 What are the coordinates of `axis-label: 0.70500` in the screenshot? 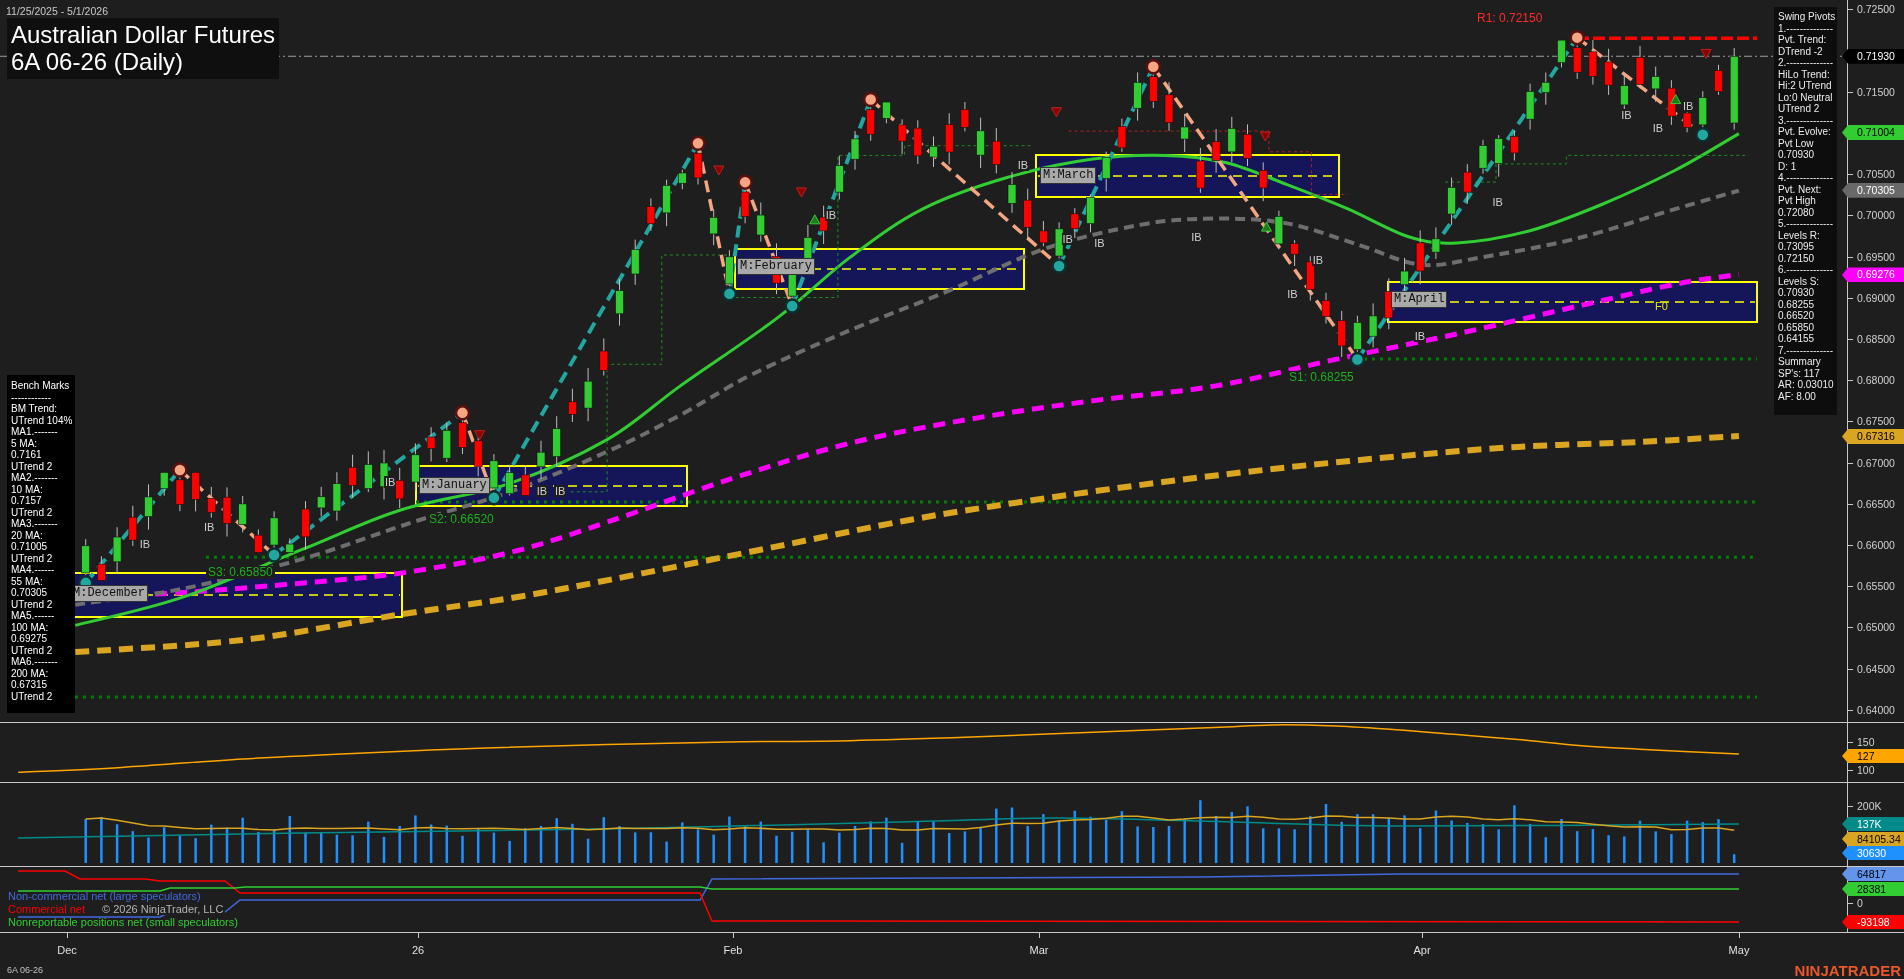 It's located at (1876, 174).